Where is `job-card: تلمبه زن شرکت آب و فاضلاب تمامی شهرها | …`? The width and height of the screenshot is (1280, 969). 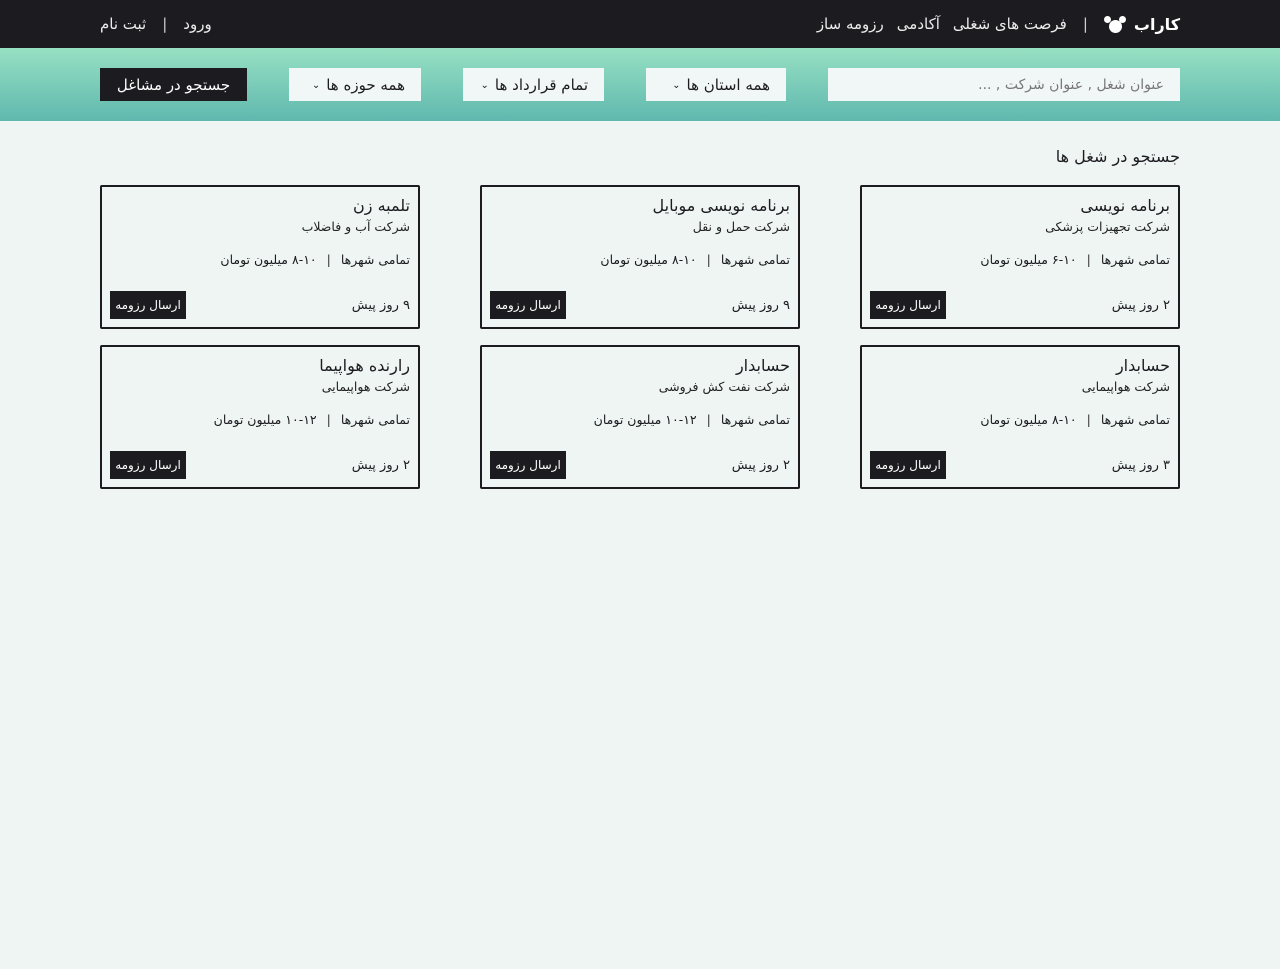
job-card: تلمبه زن شرکت آب و فاضلاب تمامی شهرها | … is located at coordinates (260, 257).